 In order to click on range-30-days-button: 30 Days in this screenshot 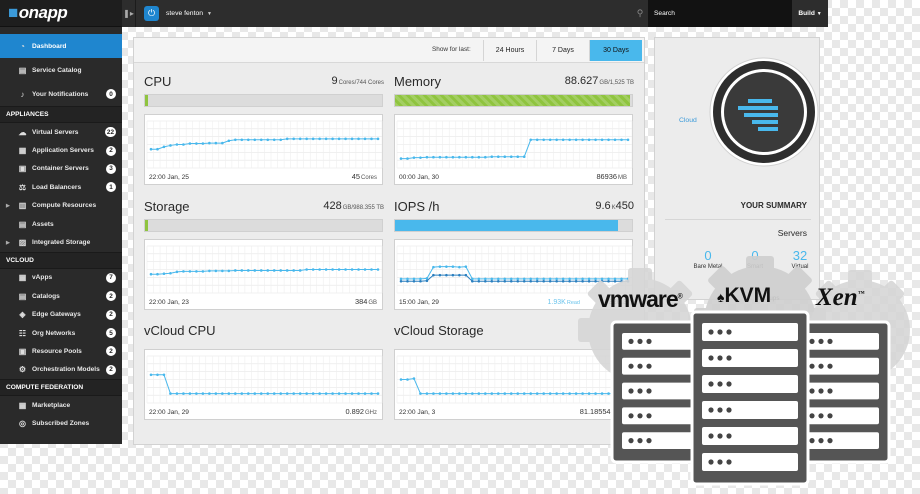, I will do `click(615, 50)`.